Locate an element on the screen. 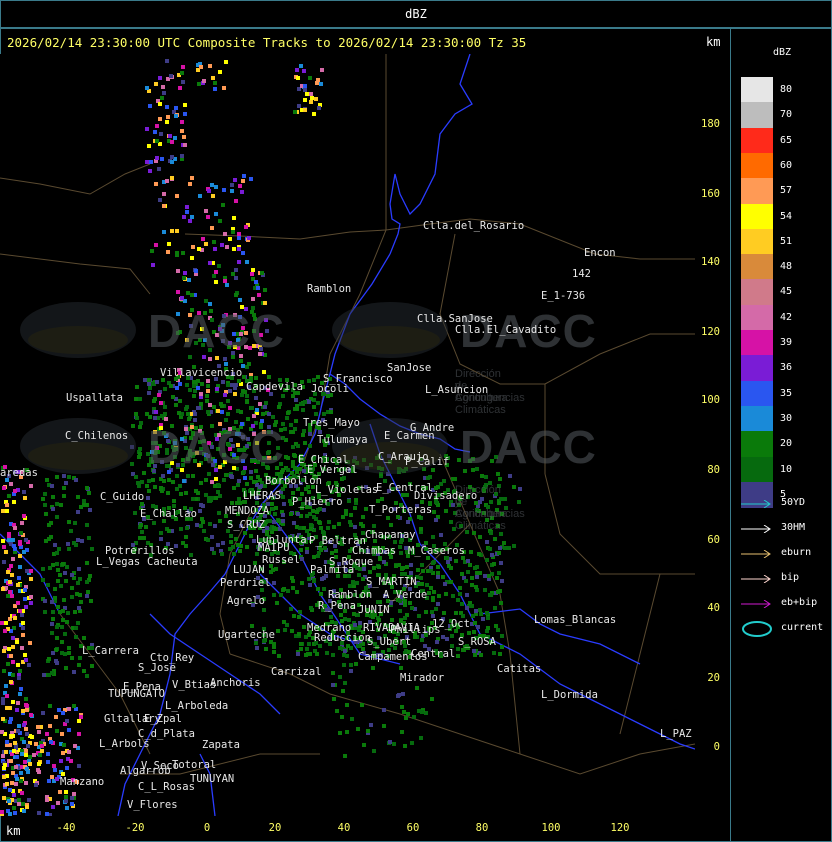  x-tick-label: 0 is located at coordinates (207, 828).